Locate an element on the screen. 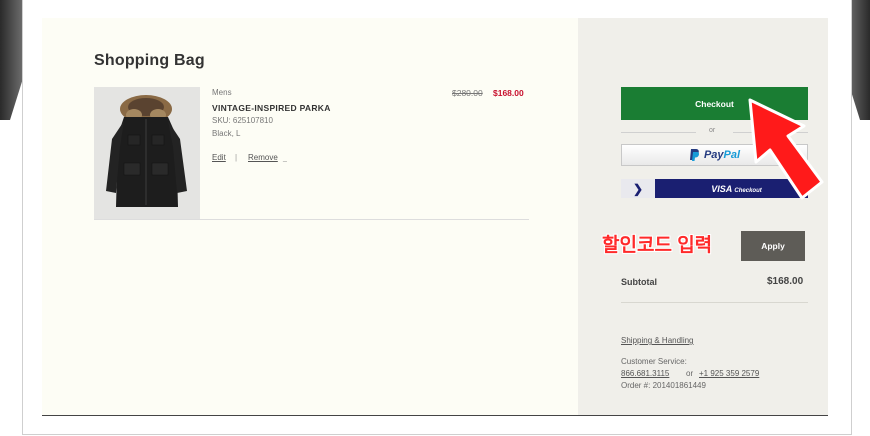 This screenshot has width=870, height=436. remove-link: Remove is located at coordinates (263, 157).